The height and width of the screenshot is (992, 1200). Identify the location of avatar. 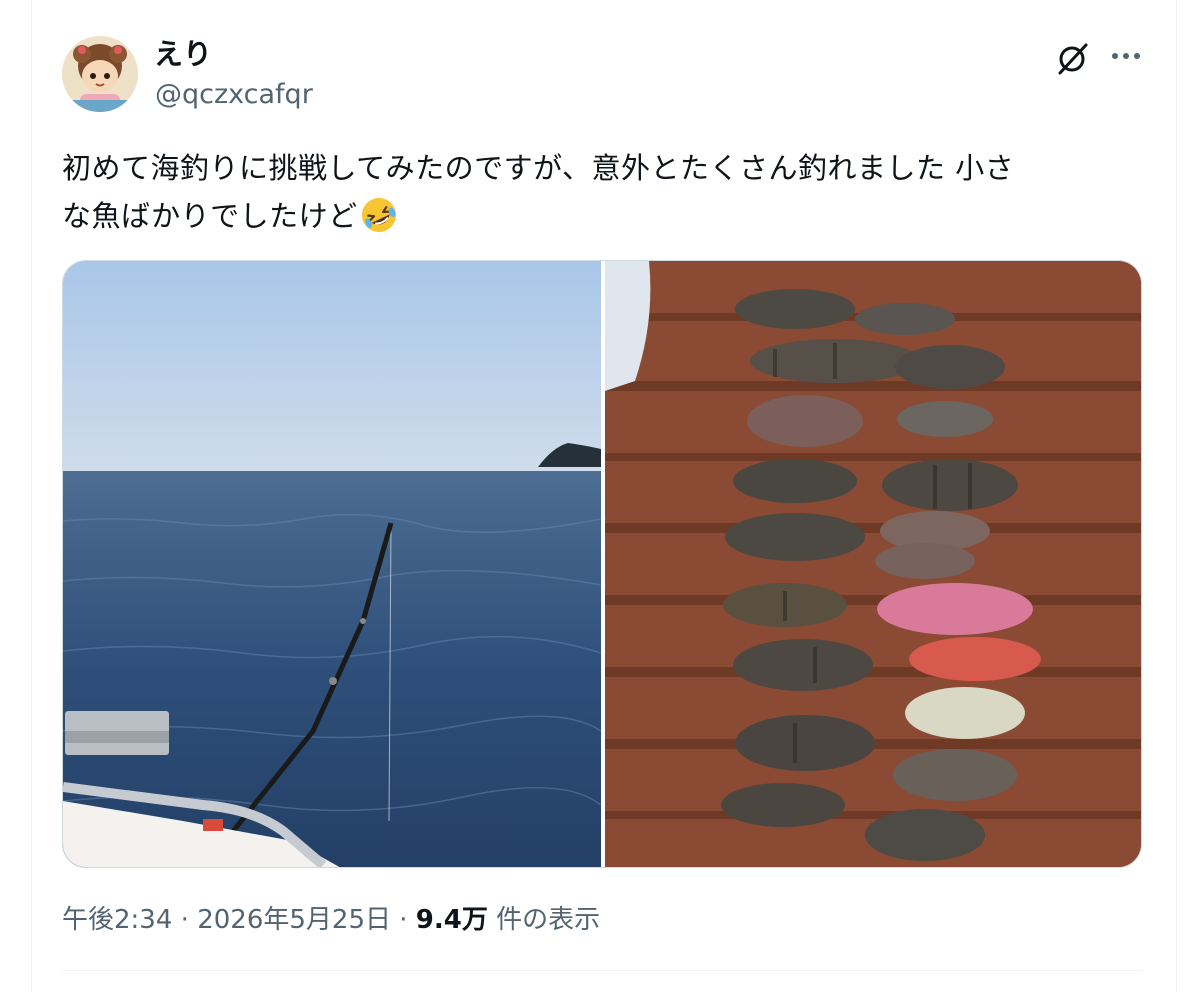
(100, 74).